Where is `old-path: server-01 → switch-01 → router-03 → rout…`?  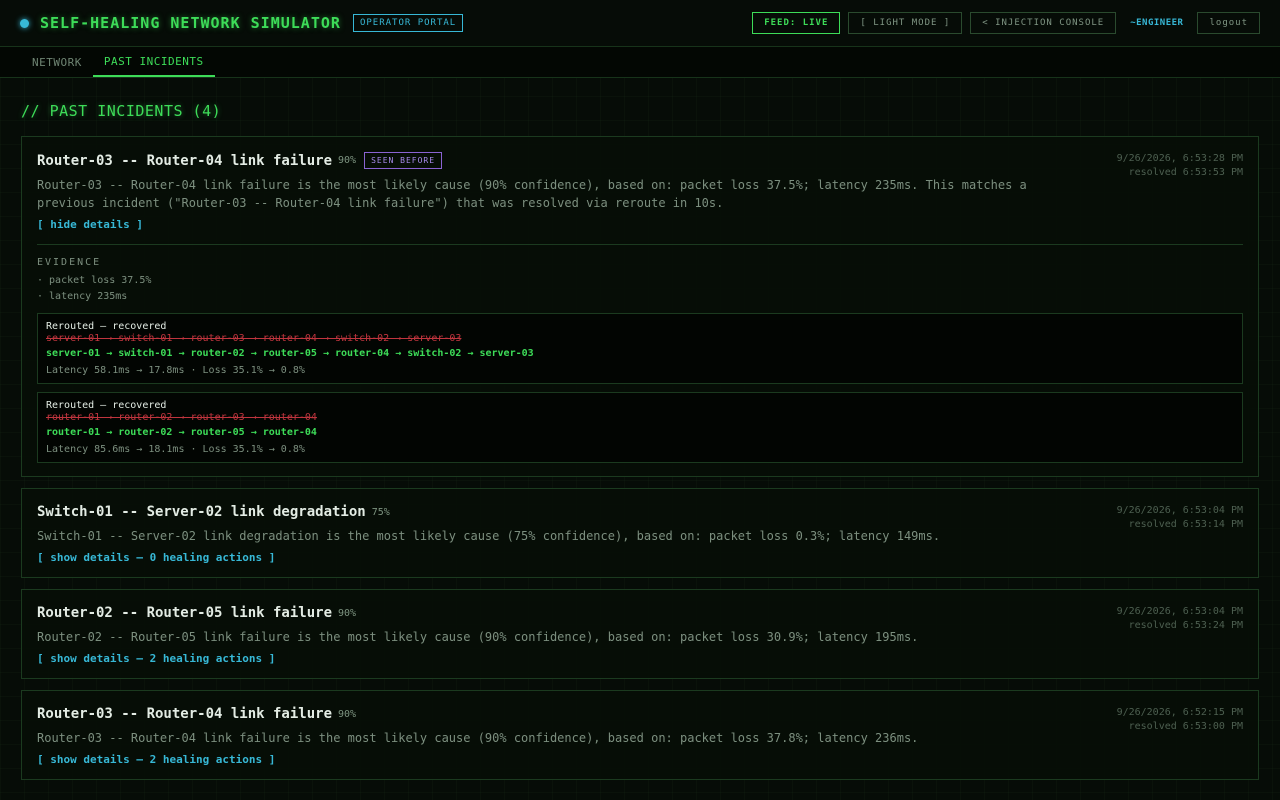 old-path: server-01 → switch-01 → router-03 → rout… is located at coordinates (254, 338).